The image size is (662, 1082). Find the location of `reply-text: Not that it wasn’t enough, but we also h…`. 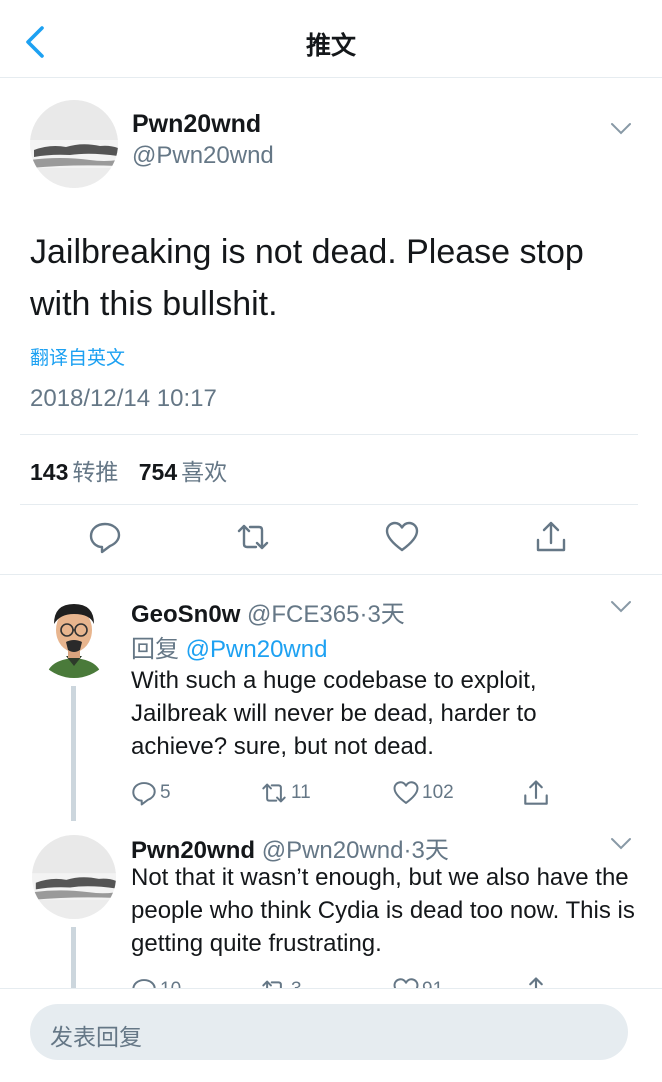

reply-text: Not that it wasn’t enough, but we also h… is located at coordinates (383, 910).